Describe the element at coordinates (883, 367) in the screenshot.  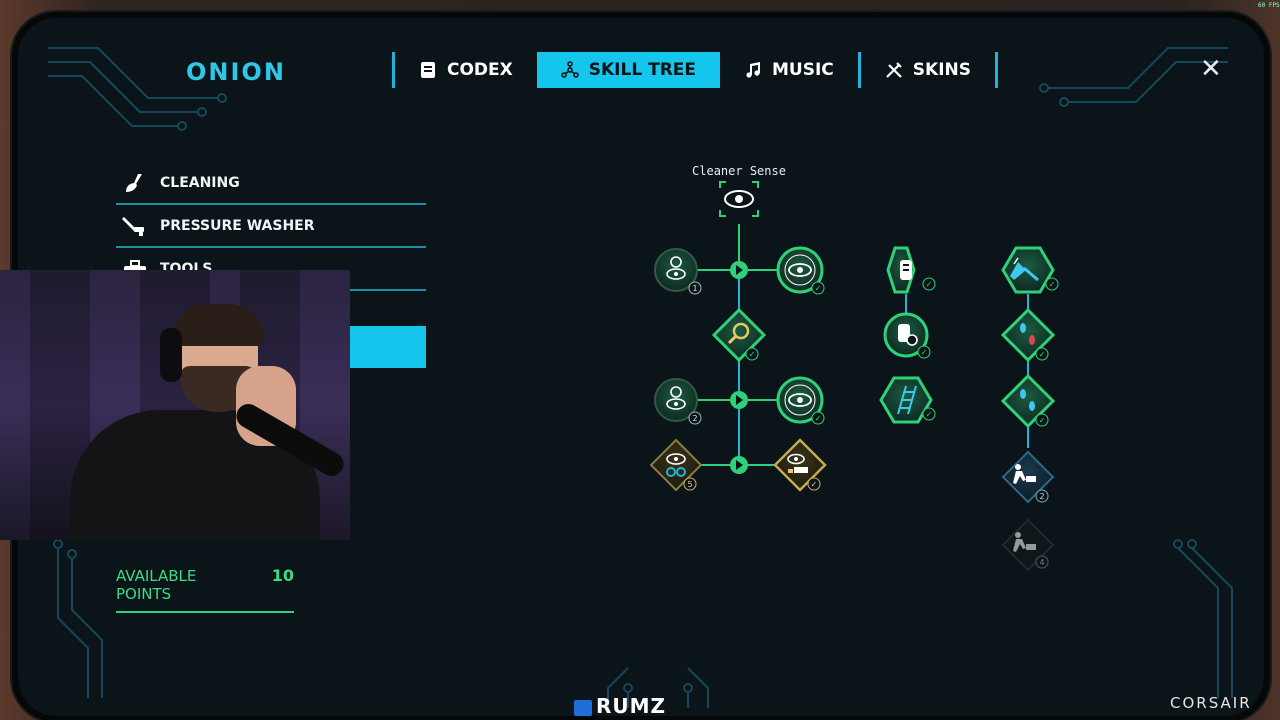
I see `tree-connectors-blue` at that location.